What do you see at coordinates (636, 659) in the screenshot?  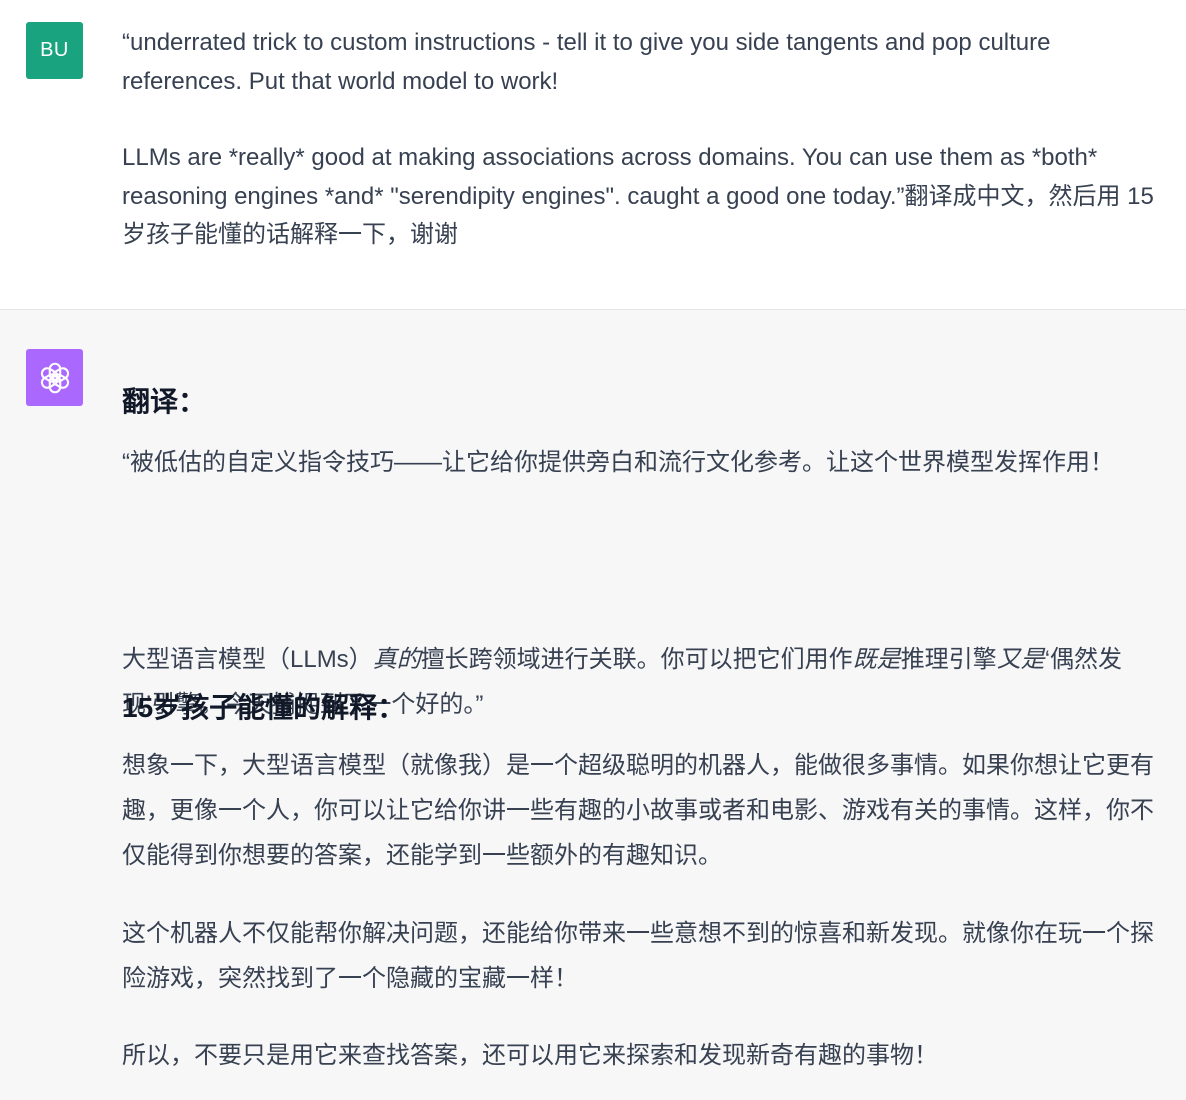 I see `translation-text: 擅长跨领域进行关联。你可以把它们用作` at bounding box center [636, 659].